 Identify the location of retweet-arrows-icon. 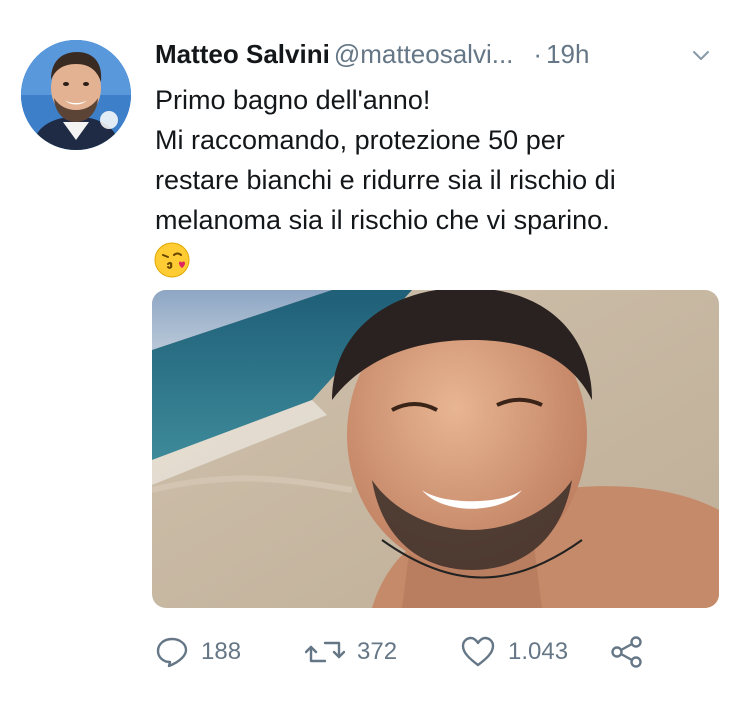
(325, 652).